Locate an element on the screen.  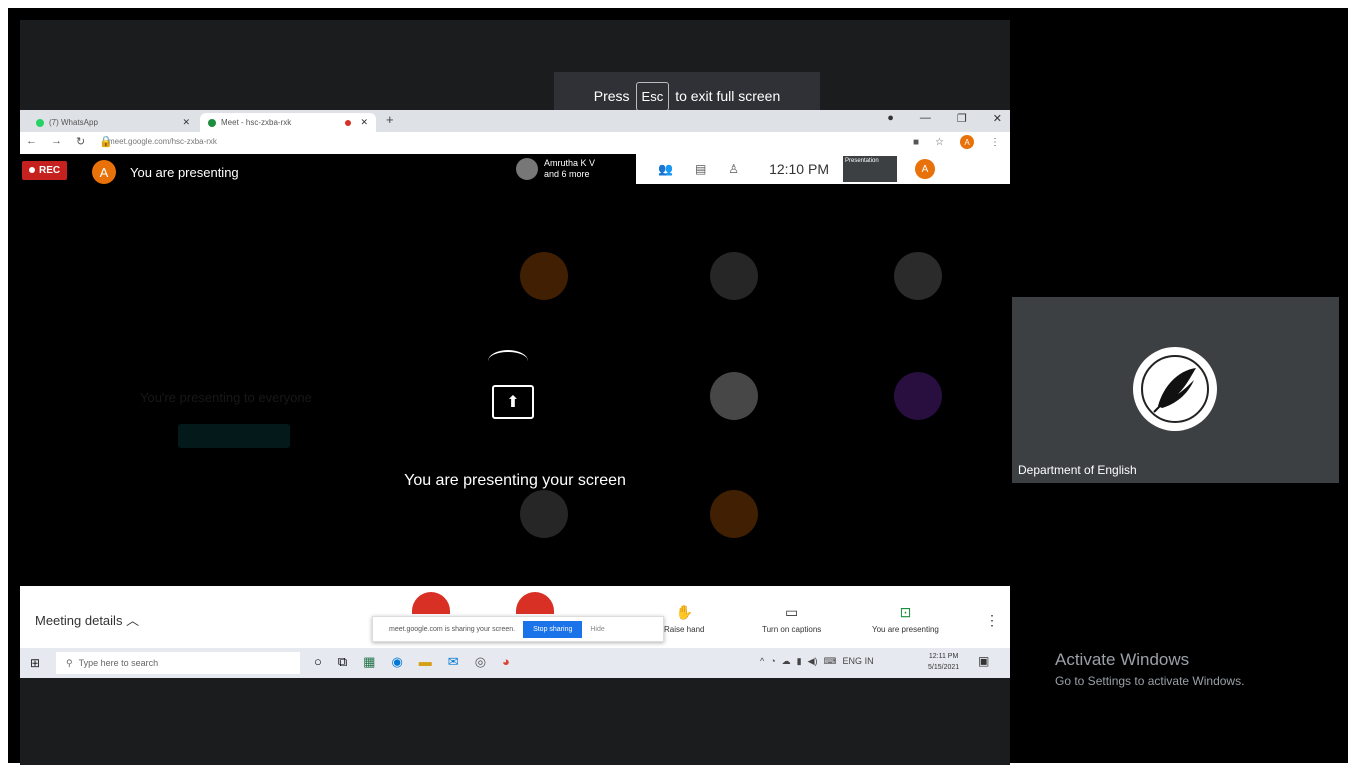
record-dot-icon is located at coordinates (32, 170).